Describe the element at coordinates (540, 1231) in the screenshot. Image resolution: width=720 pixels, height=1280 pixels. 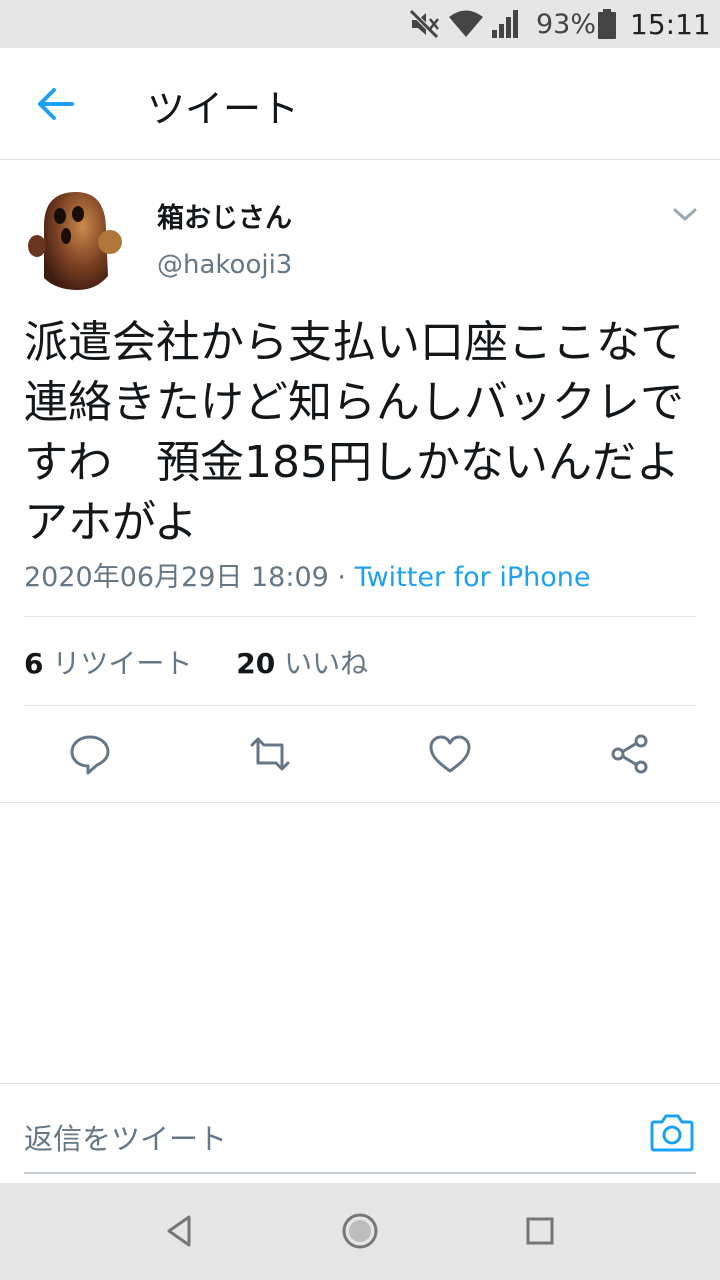
I see `nav-recents-icon` at that location.